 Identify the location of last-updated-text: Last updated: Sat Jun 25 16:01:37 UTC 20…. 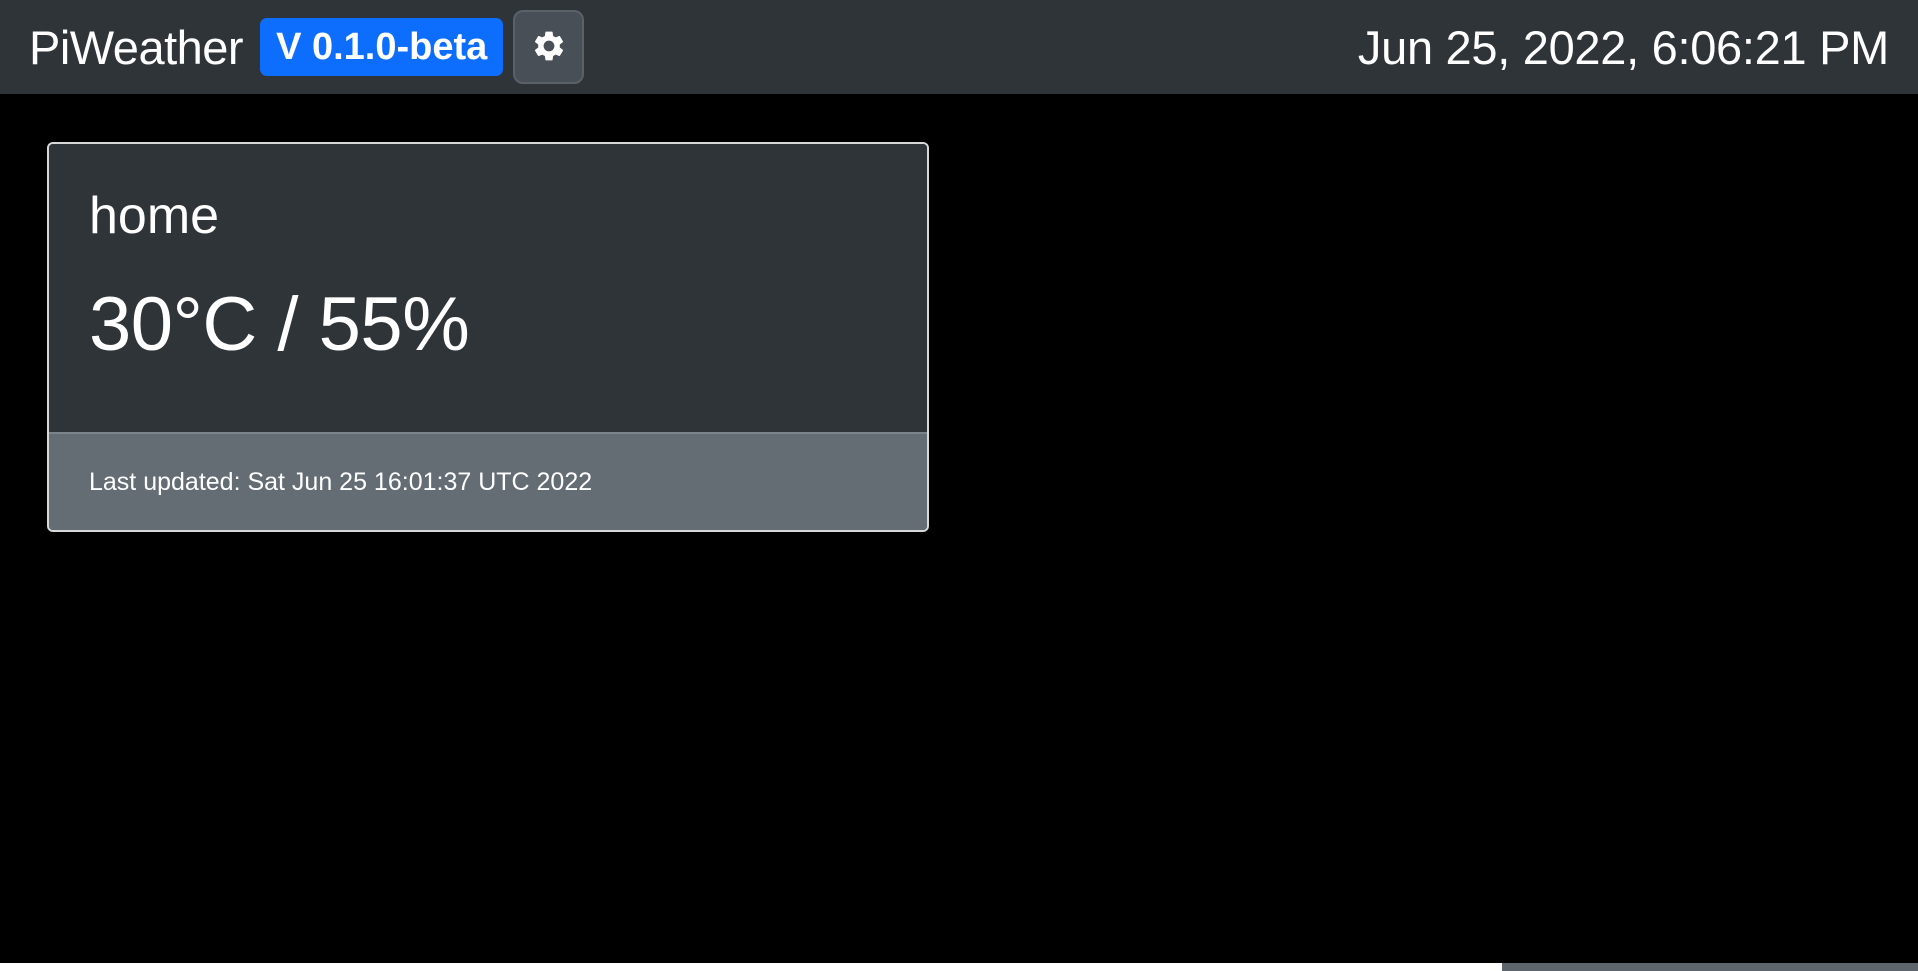
(341, 481).